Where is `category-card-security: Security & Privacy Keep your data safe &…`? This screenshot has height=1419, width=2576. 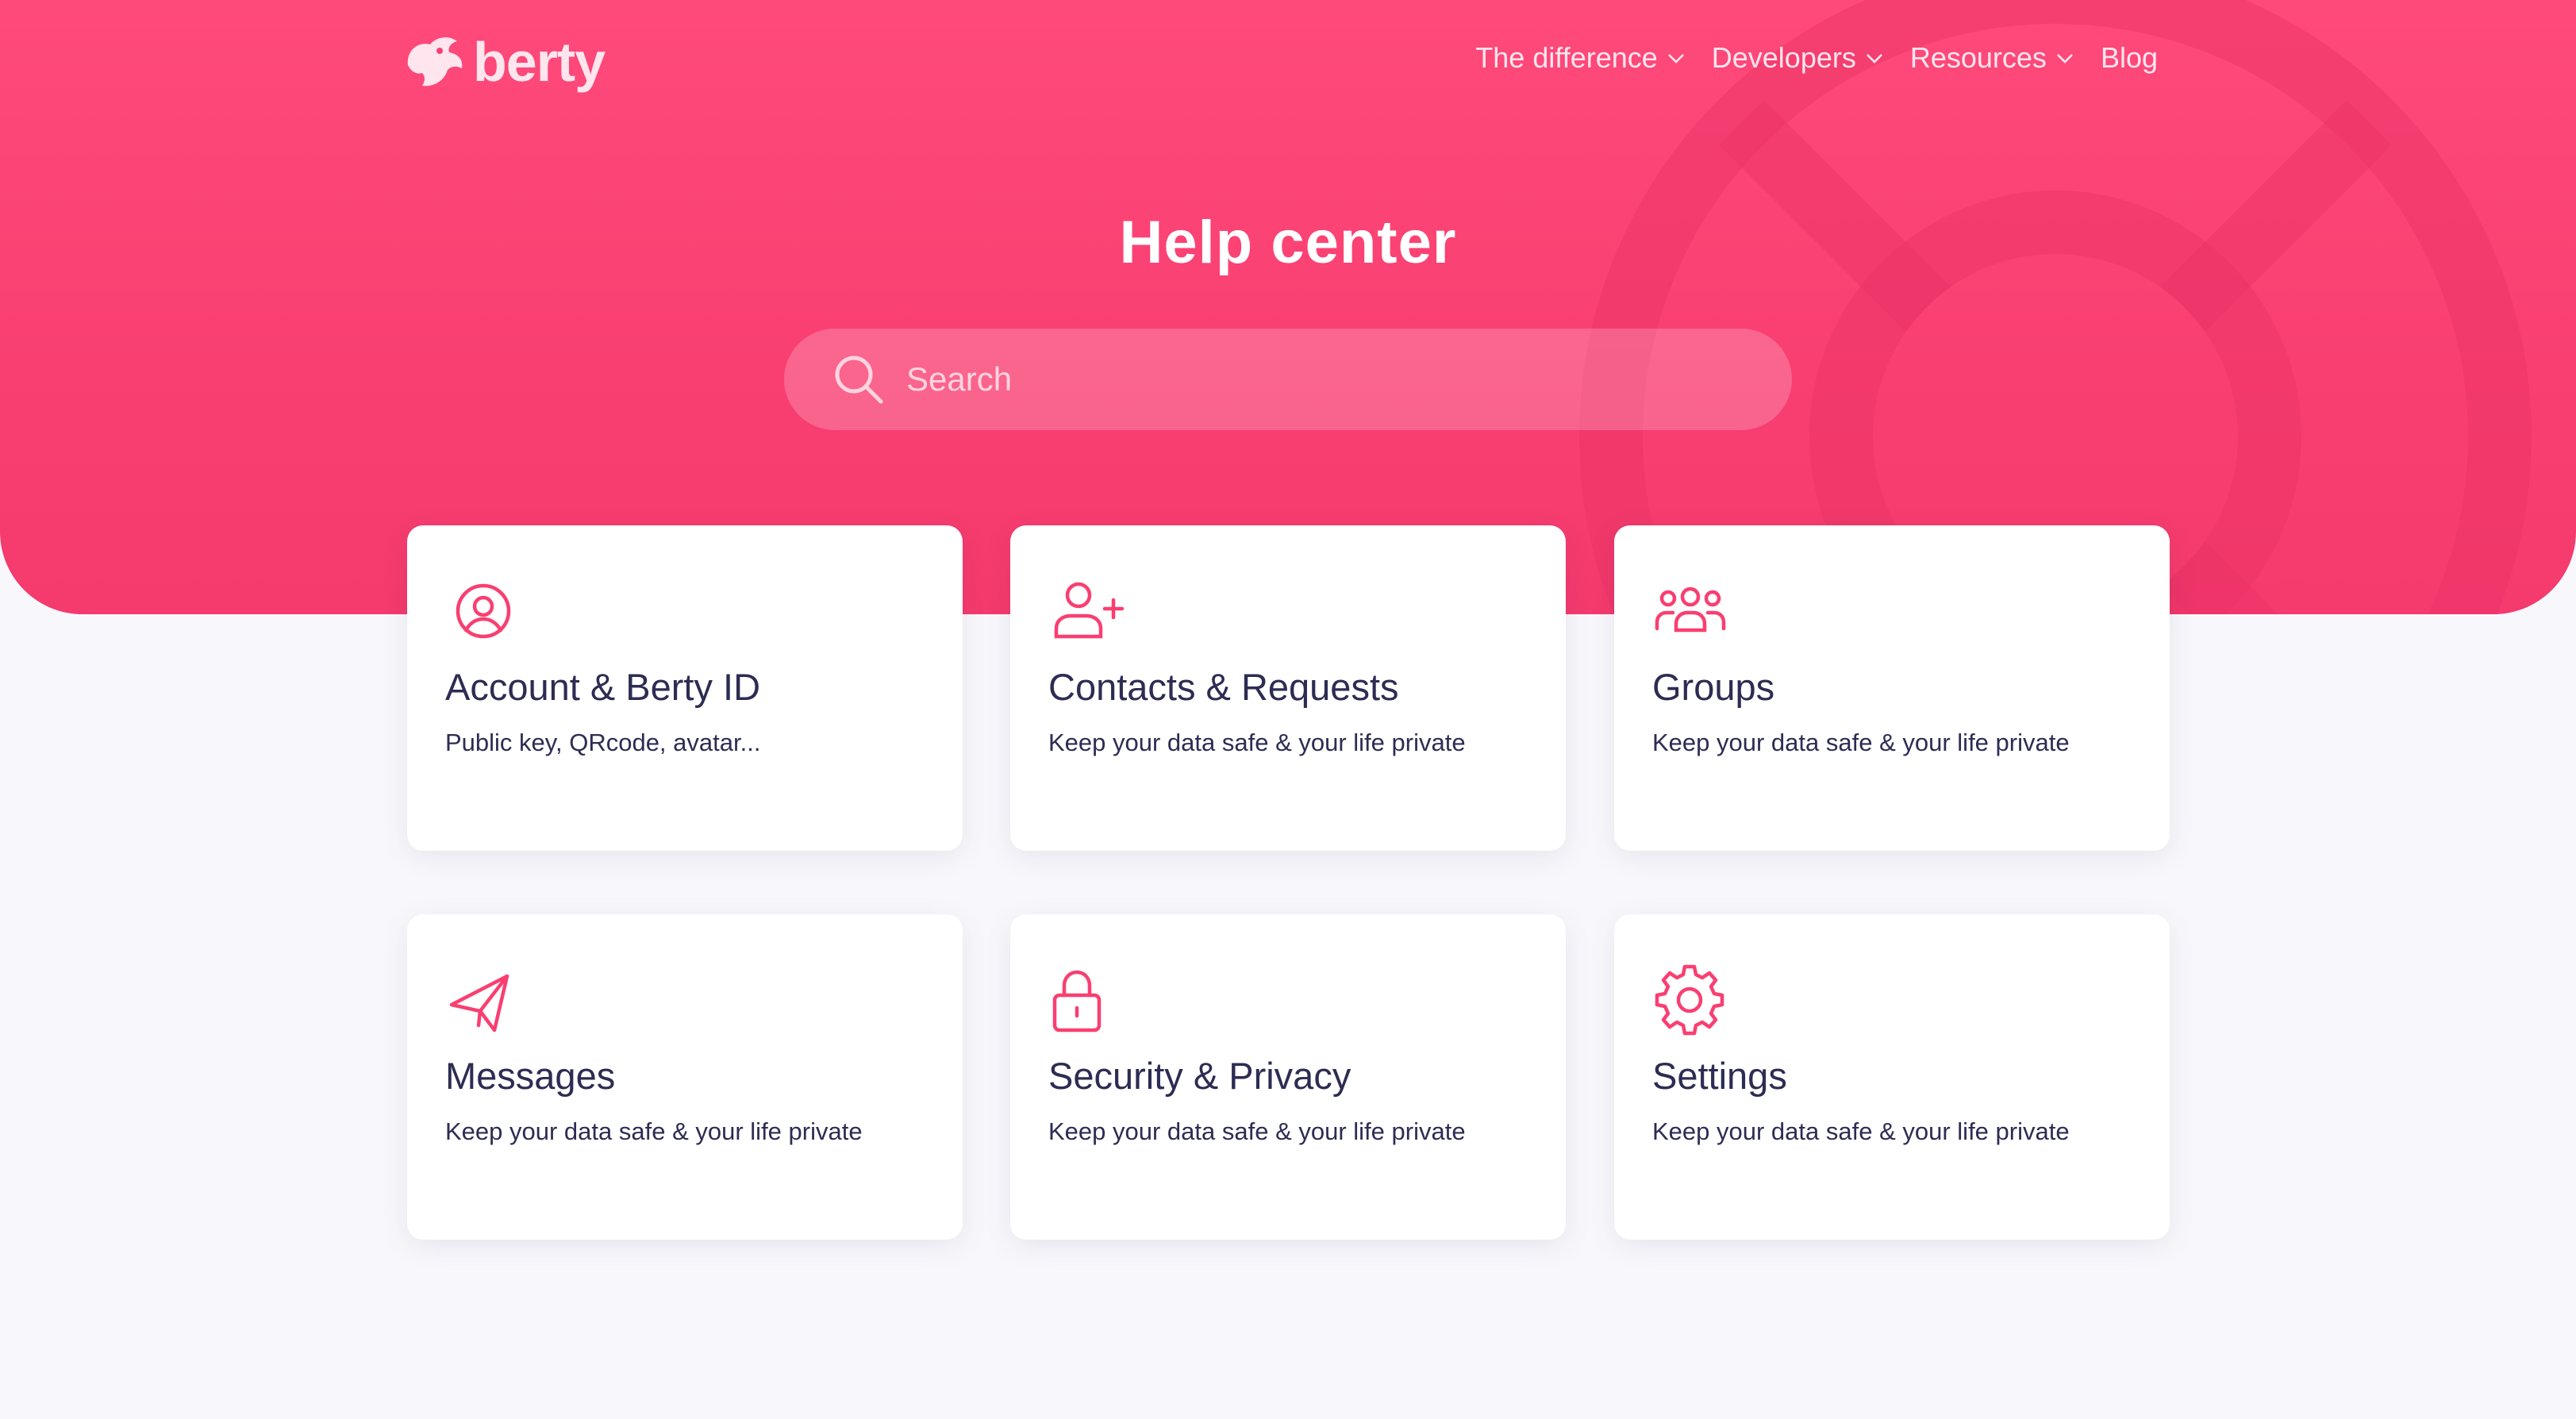 category-card-security: Security & Privacy Keep your data safe &… is located at coordinates (1288, 1077).